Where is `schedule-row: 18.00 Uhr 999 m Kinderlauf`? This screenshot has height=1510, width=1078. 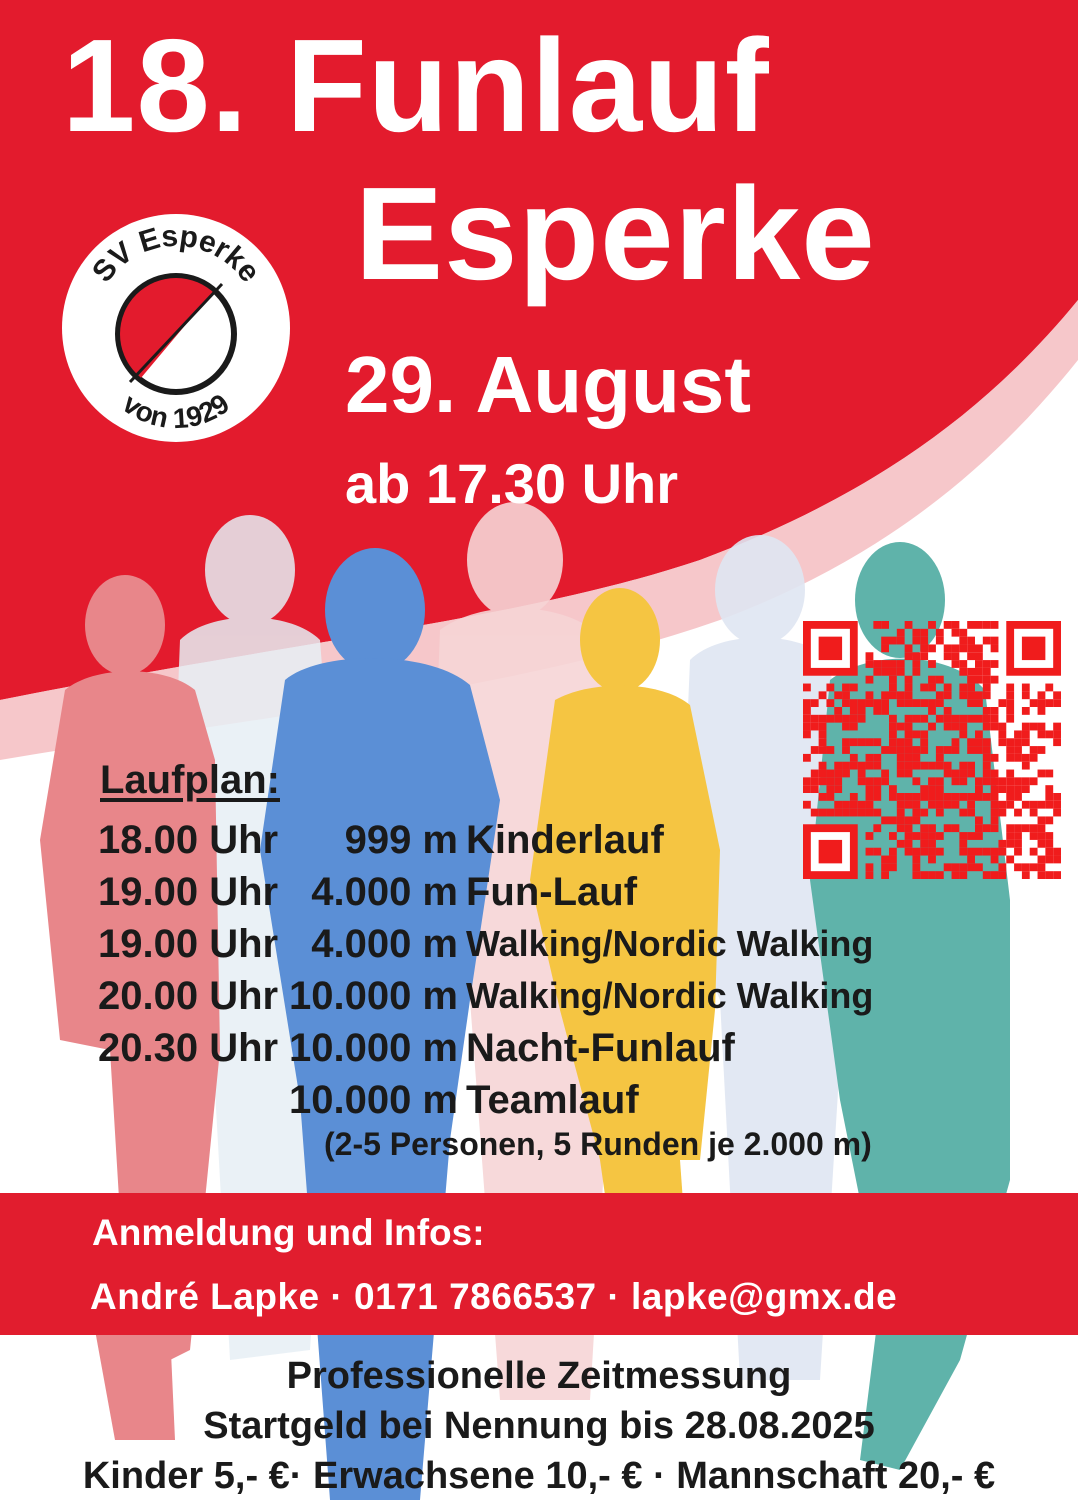 schedule-row: 18.00 Uhr 999 m Kinderlauf is located at coordinates (578, 840).